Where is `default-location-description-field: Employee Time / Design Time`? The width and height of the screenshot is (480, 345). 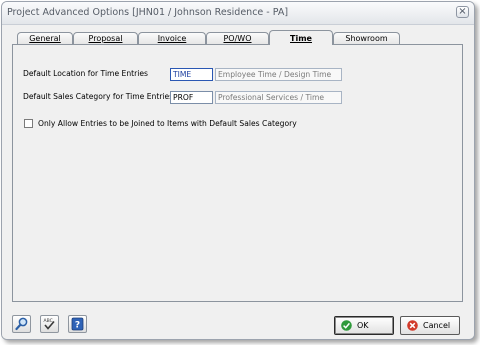 default-location-description-field: Employee Time / Design Time is located at coordinates (278, 74).